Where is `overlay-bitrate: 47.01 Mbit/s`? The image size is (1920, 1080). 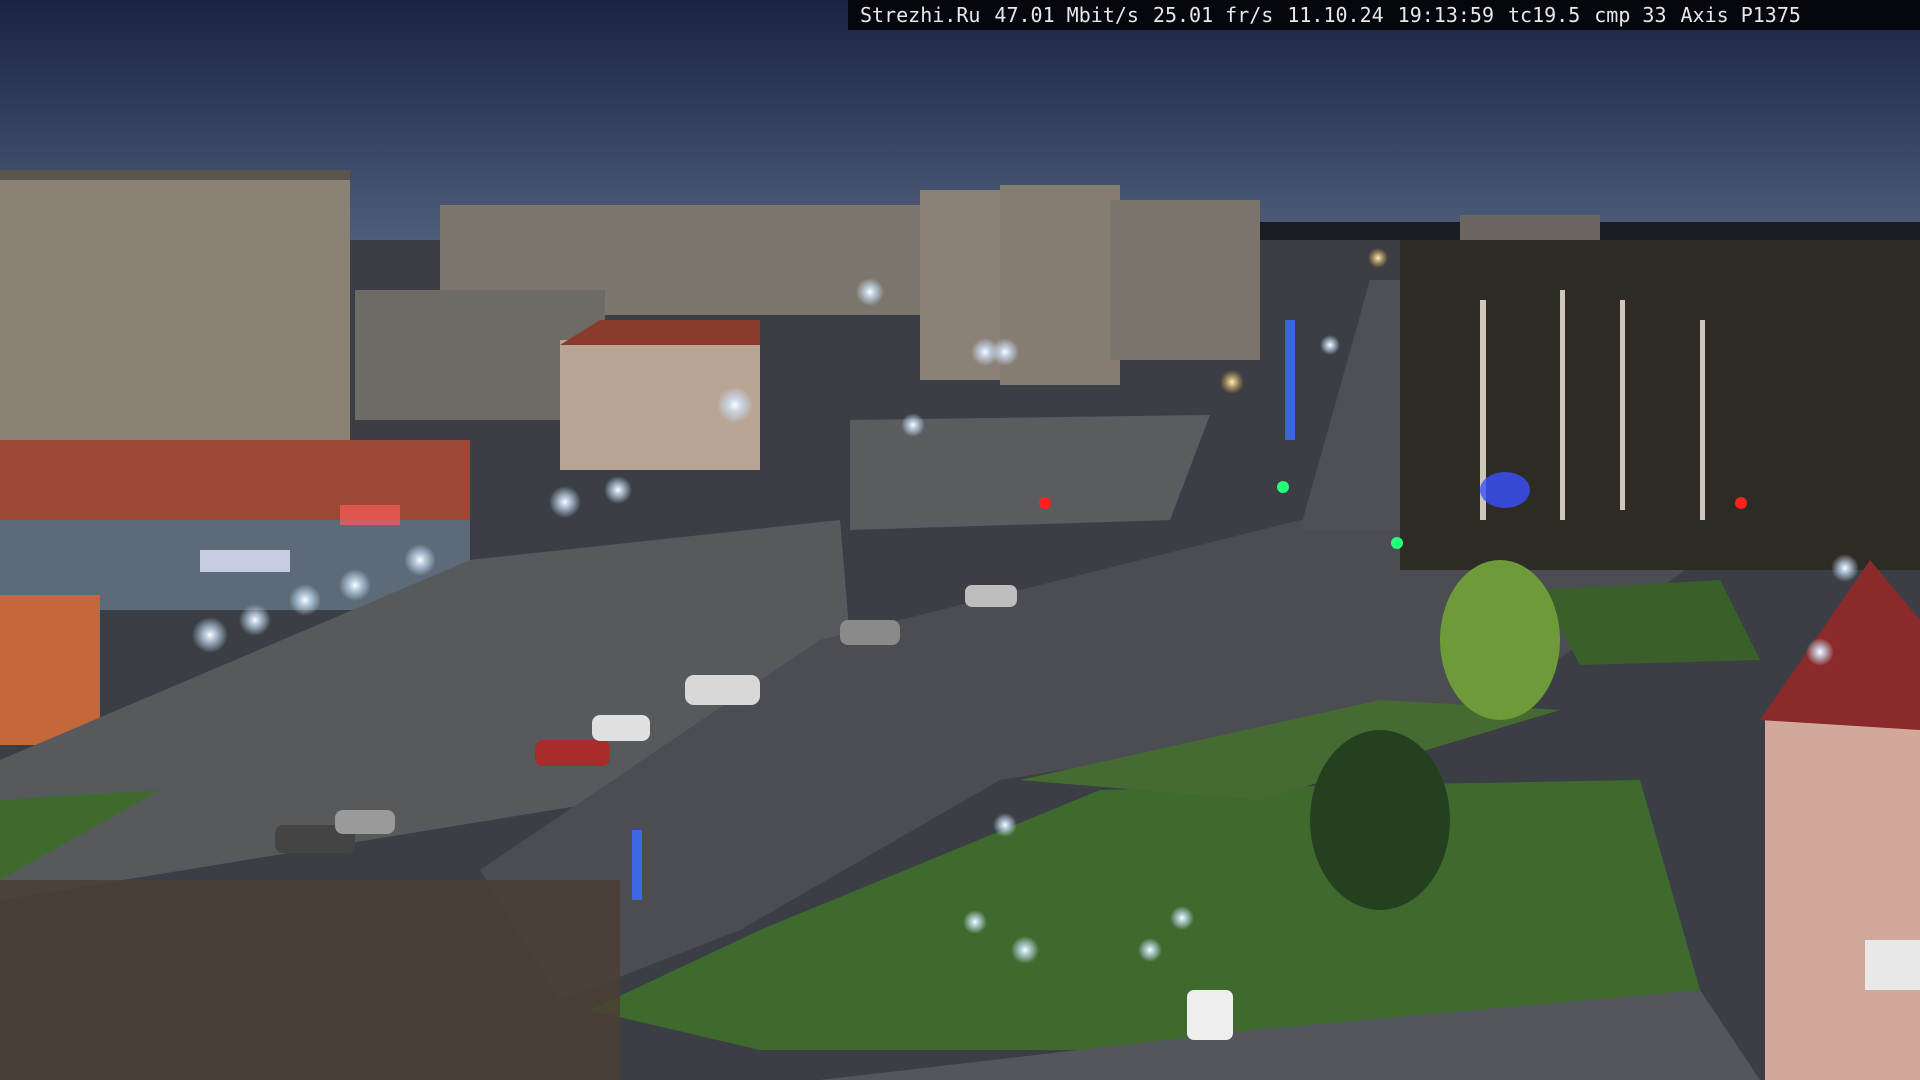
overlay-bitrate: 47.01 Mbit/s is located at coordinates (1066, 15).